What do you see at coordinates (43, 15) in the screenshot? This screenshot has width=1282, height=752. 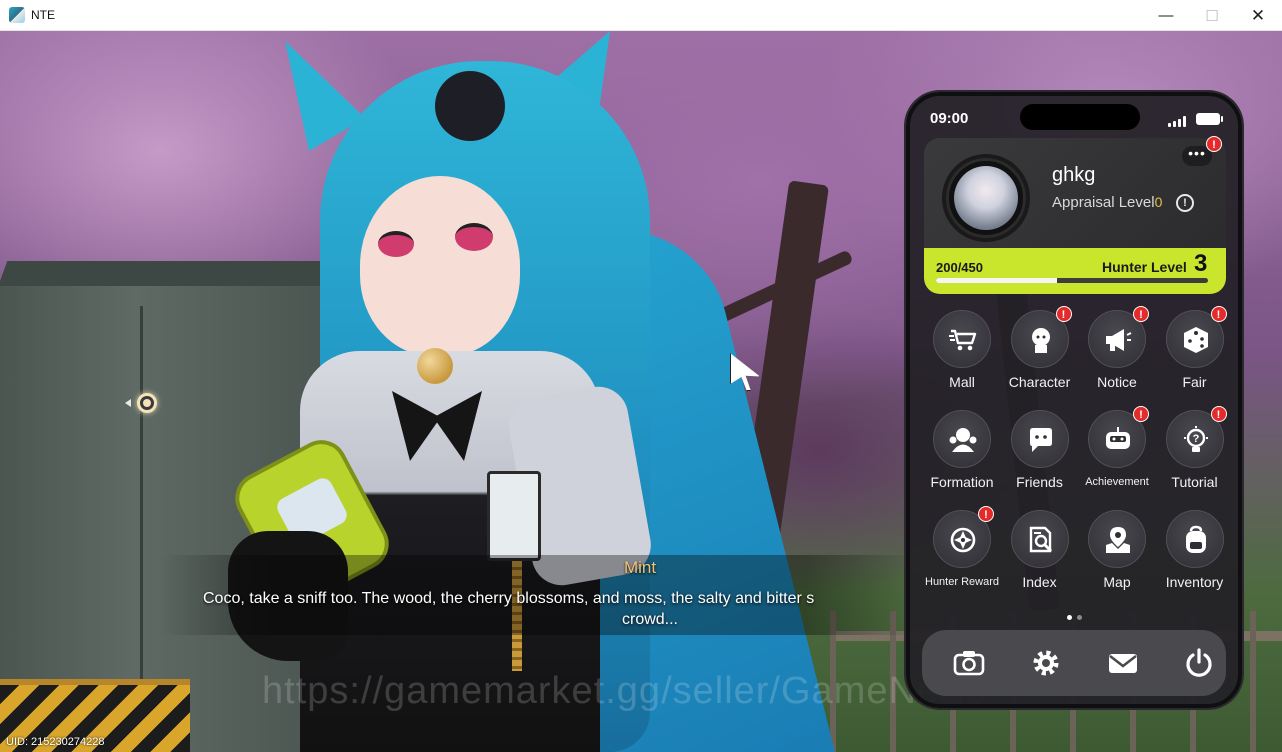 I see `window-title: NTE` at bounding box center [43, 15].